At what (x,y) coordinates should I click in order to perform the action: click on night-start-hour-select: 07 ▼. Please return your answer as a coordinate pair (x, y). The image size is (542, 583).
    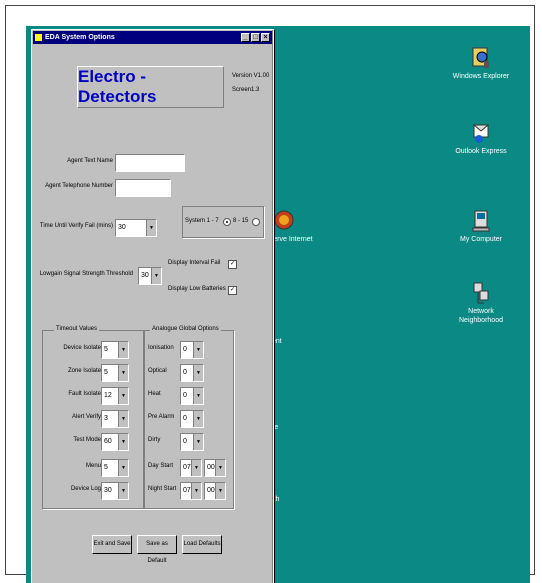
    Looking at the image, I should click on (191, 491).